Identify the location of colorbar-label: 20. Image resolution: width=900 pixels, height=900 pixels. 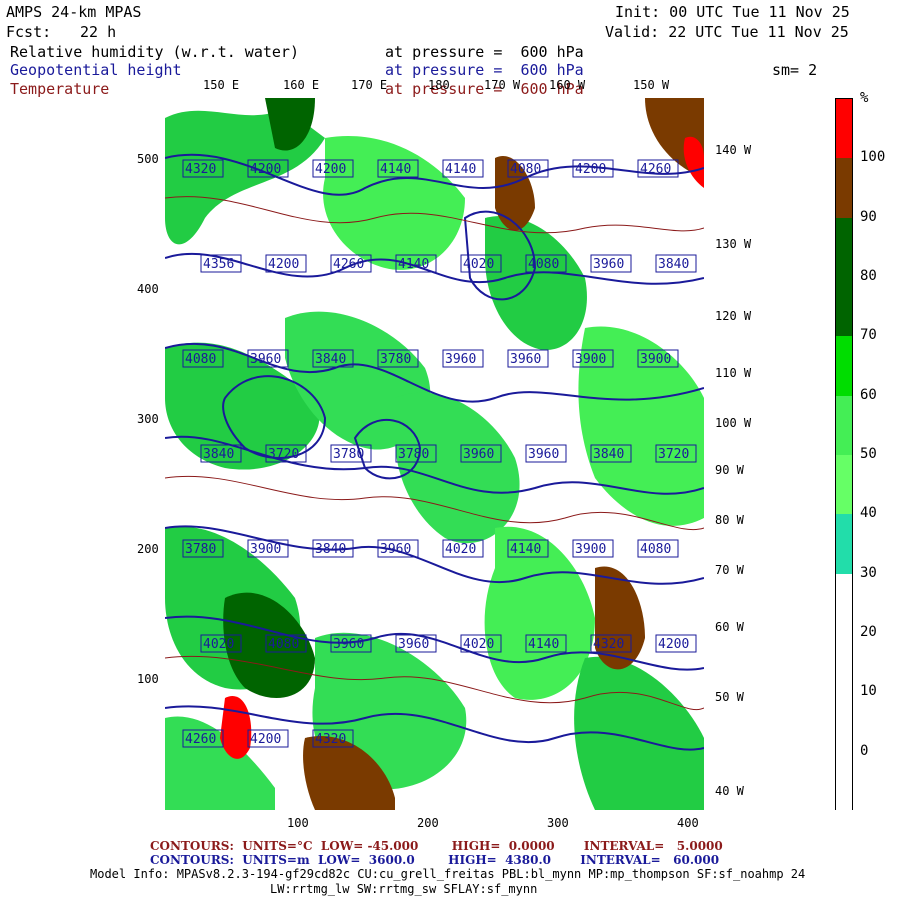
(868, 632).